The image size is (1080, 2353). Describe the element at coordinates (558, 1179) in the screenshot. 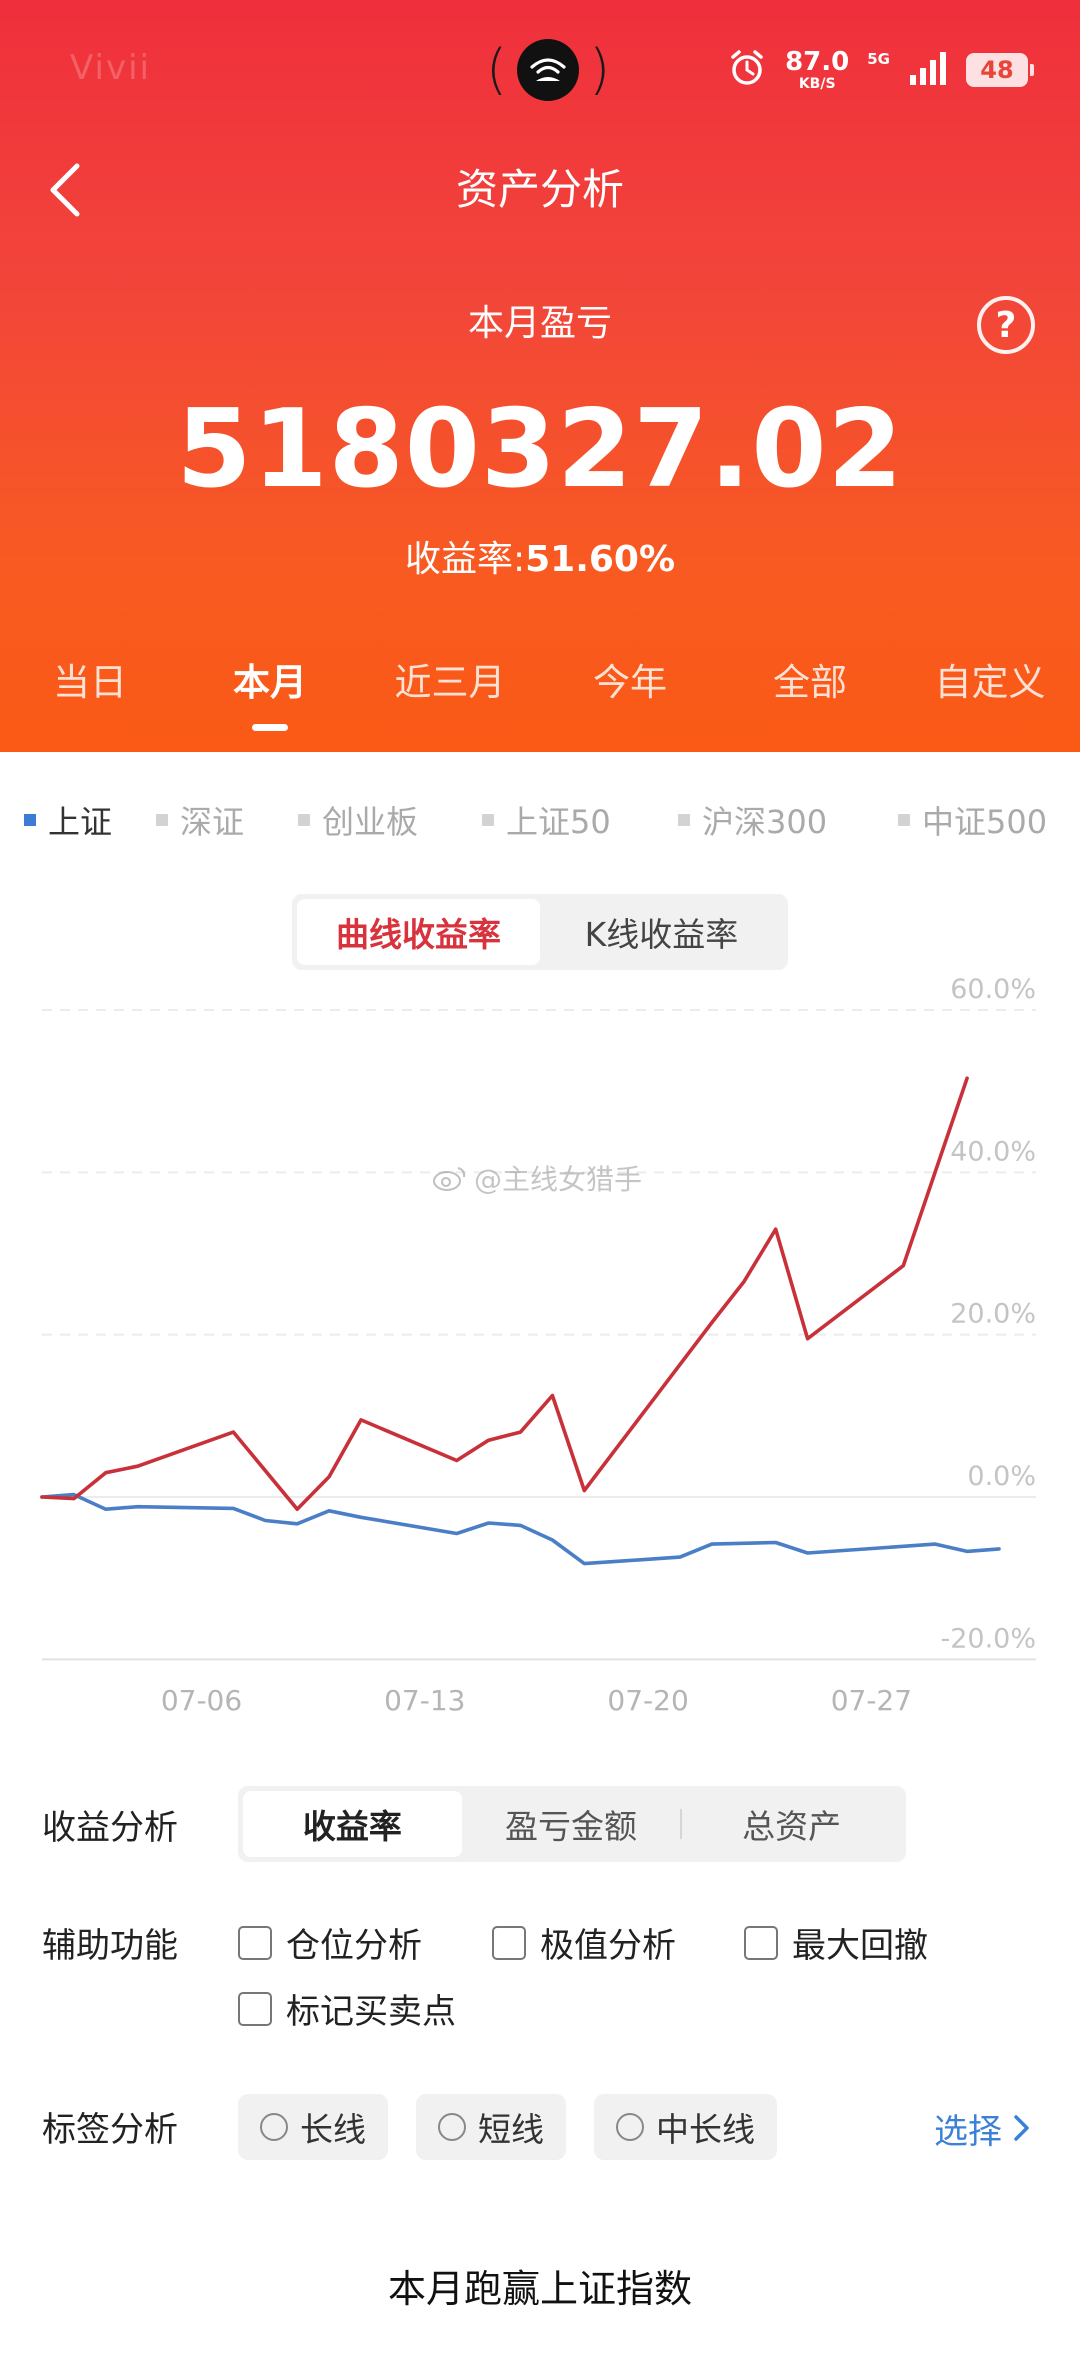

I see `watermark-text: @主线女猎手` at that location.